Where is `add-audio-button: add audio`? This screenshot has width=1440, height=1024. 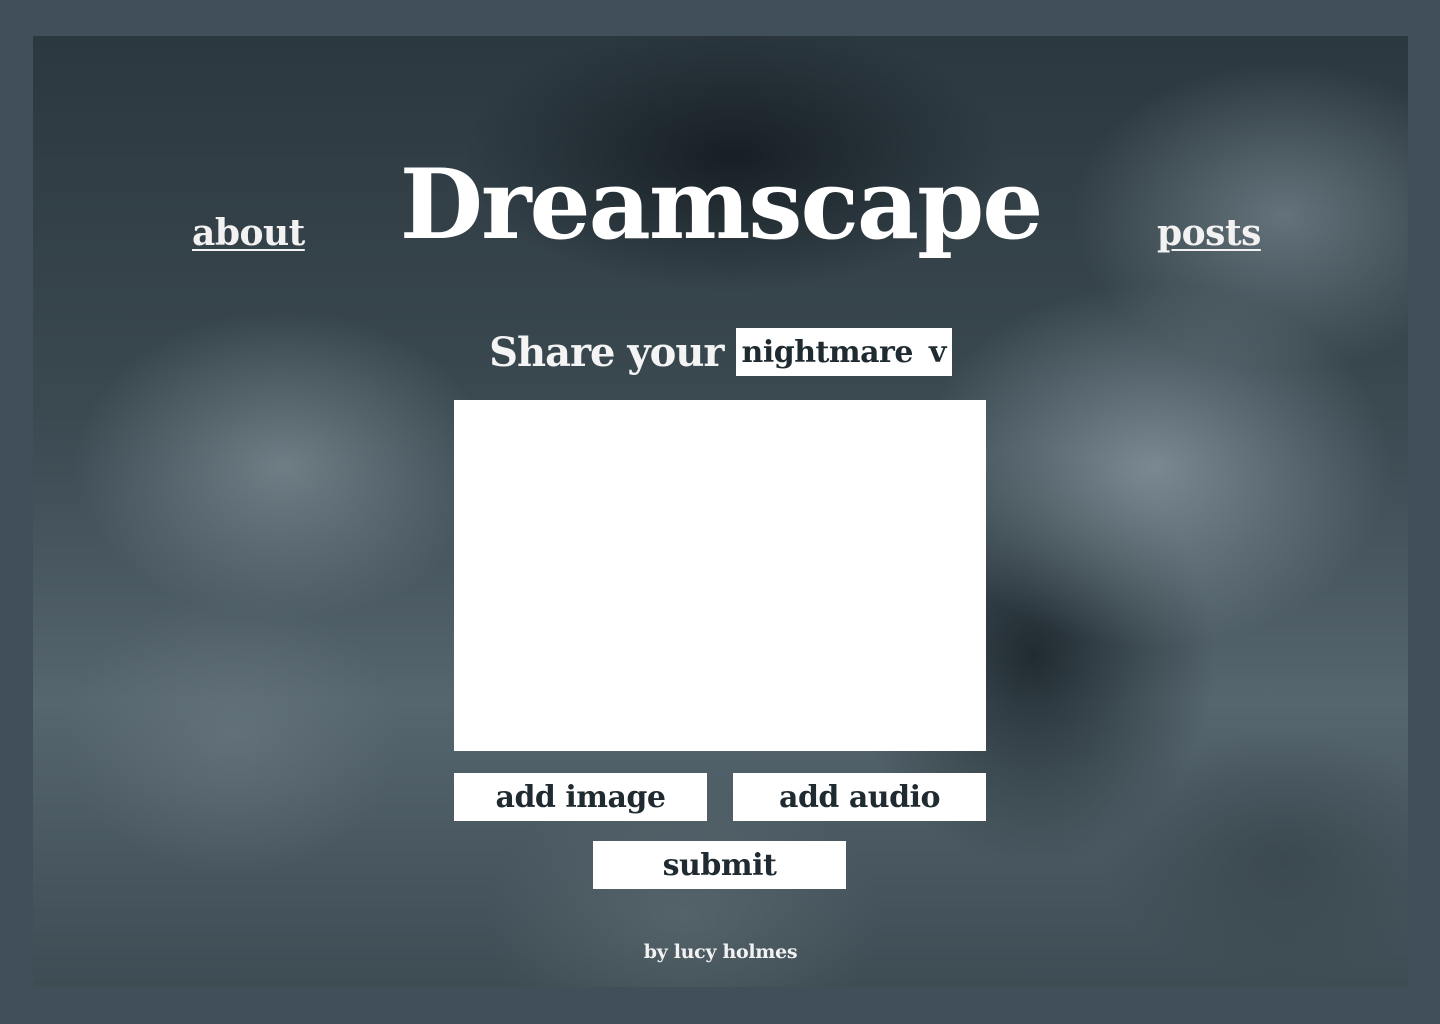
add-audio-button: add audio is located at coordinates (859, 797).